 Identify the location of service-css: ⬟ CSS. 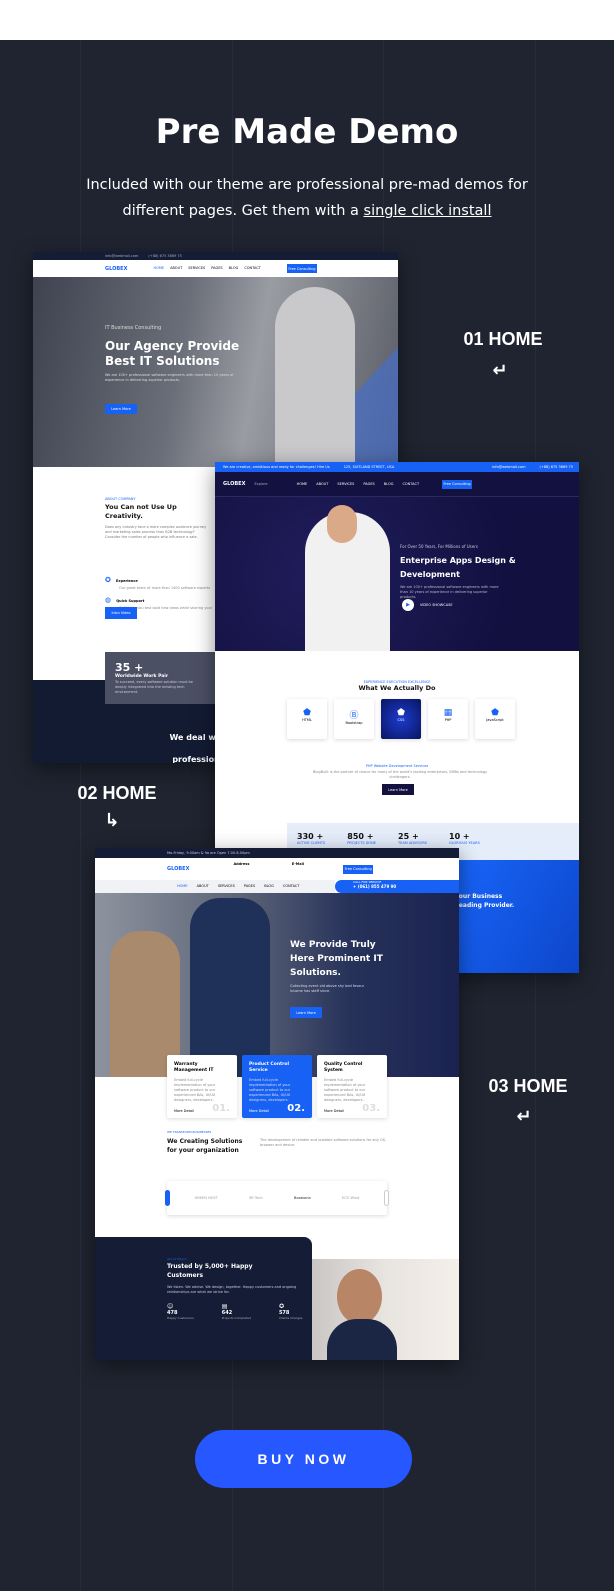
(401, 719).